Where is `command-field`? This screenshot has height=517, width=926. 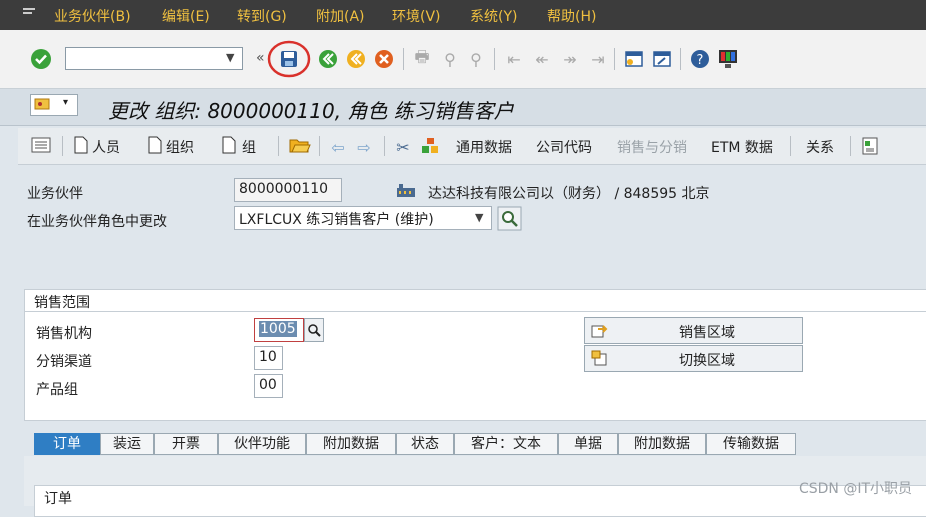 command-field is located at coordinates (154, 58).